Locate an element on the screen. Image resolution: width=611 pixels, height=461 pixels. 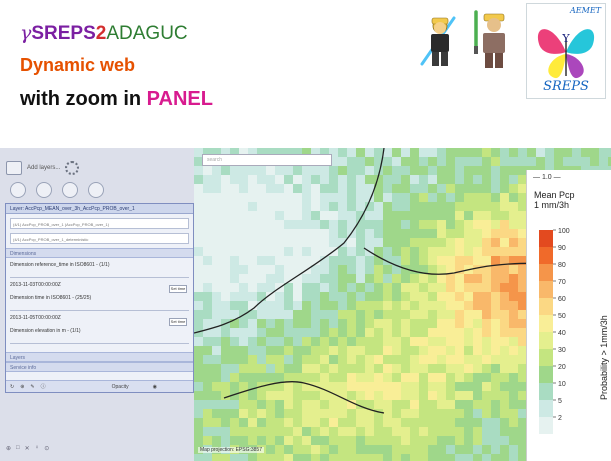
service-info-section: Service info is located at coordinates (99, 367).